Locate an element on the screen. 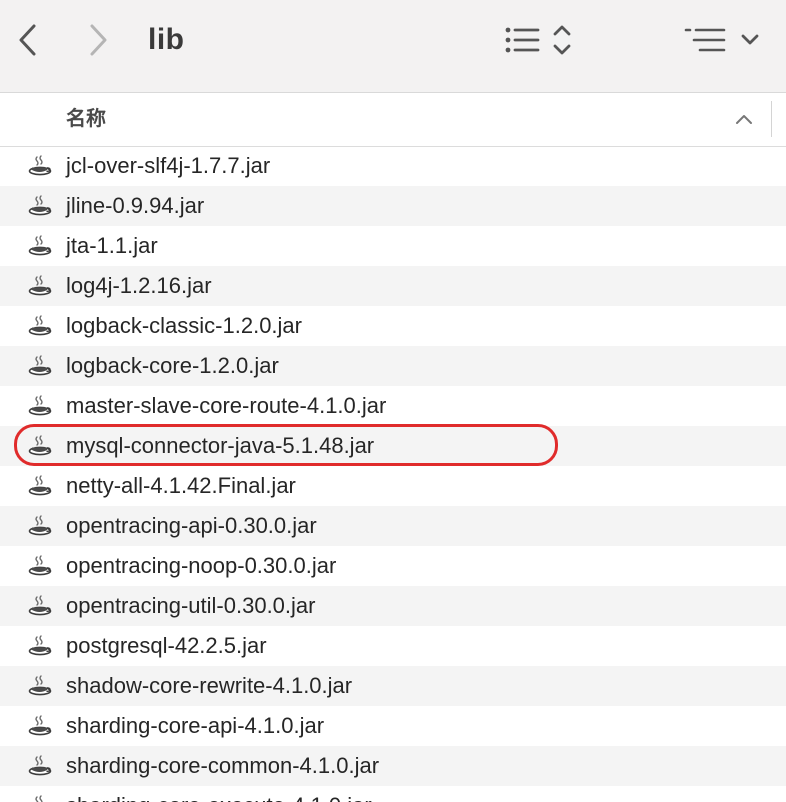 Image resolution: width=786 pixels, height=802 pixels. file-name: postgresql-42.2.5.jar is located at coordinates (166, 645).